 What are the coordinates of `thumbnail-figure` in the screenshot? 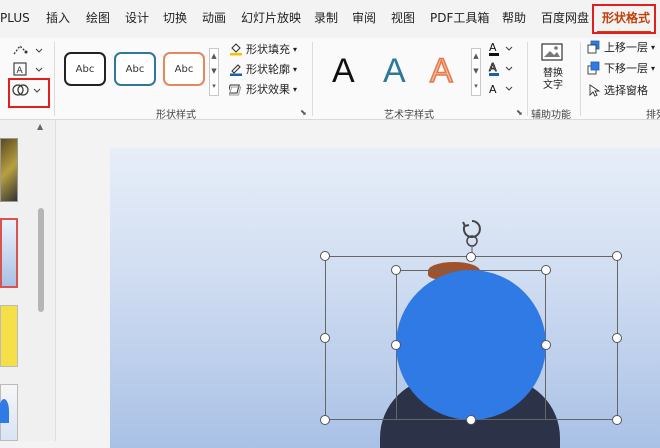 It's located at (4, 411).